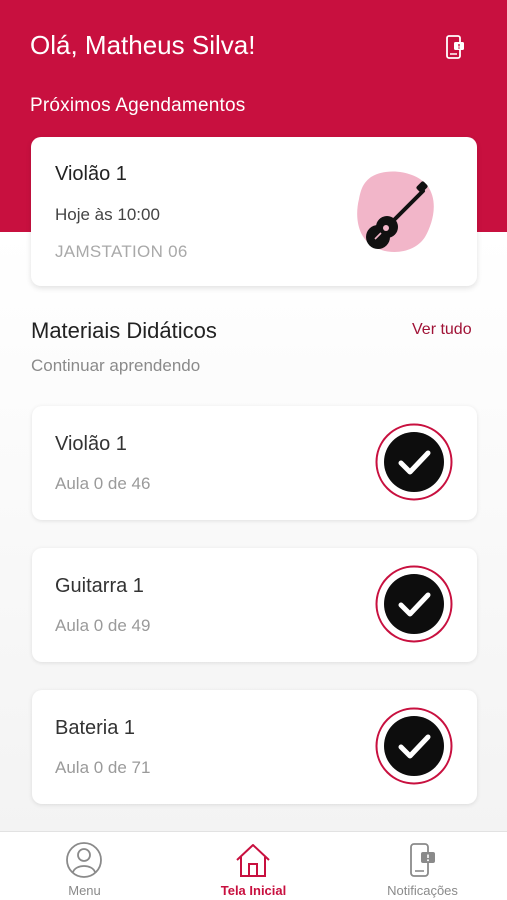  I want to click on bottom-tab-bar: Menu Tela Inicial Notificações, so click(253, 865).